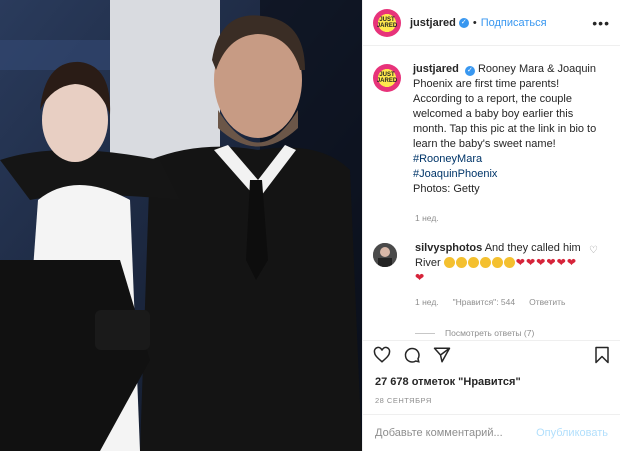  I want to click on reply-button: Ответить, so click(547, 302).